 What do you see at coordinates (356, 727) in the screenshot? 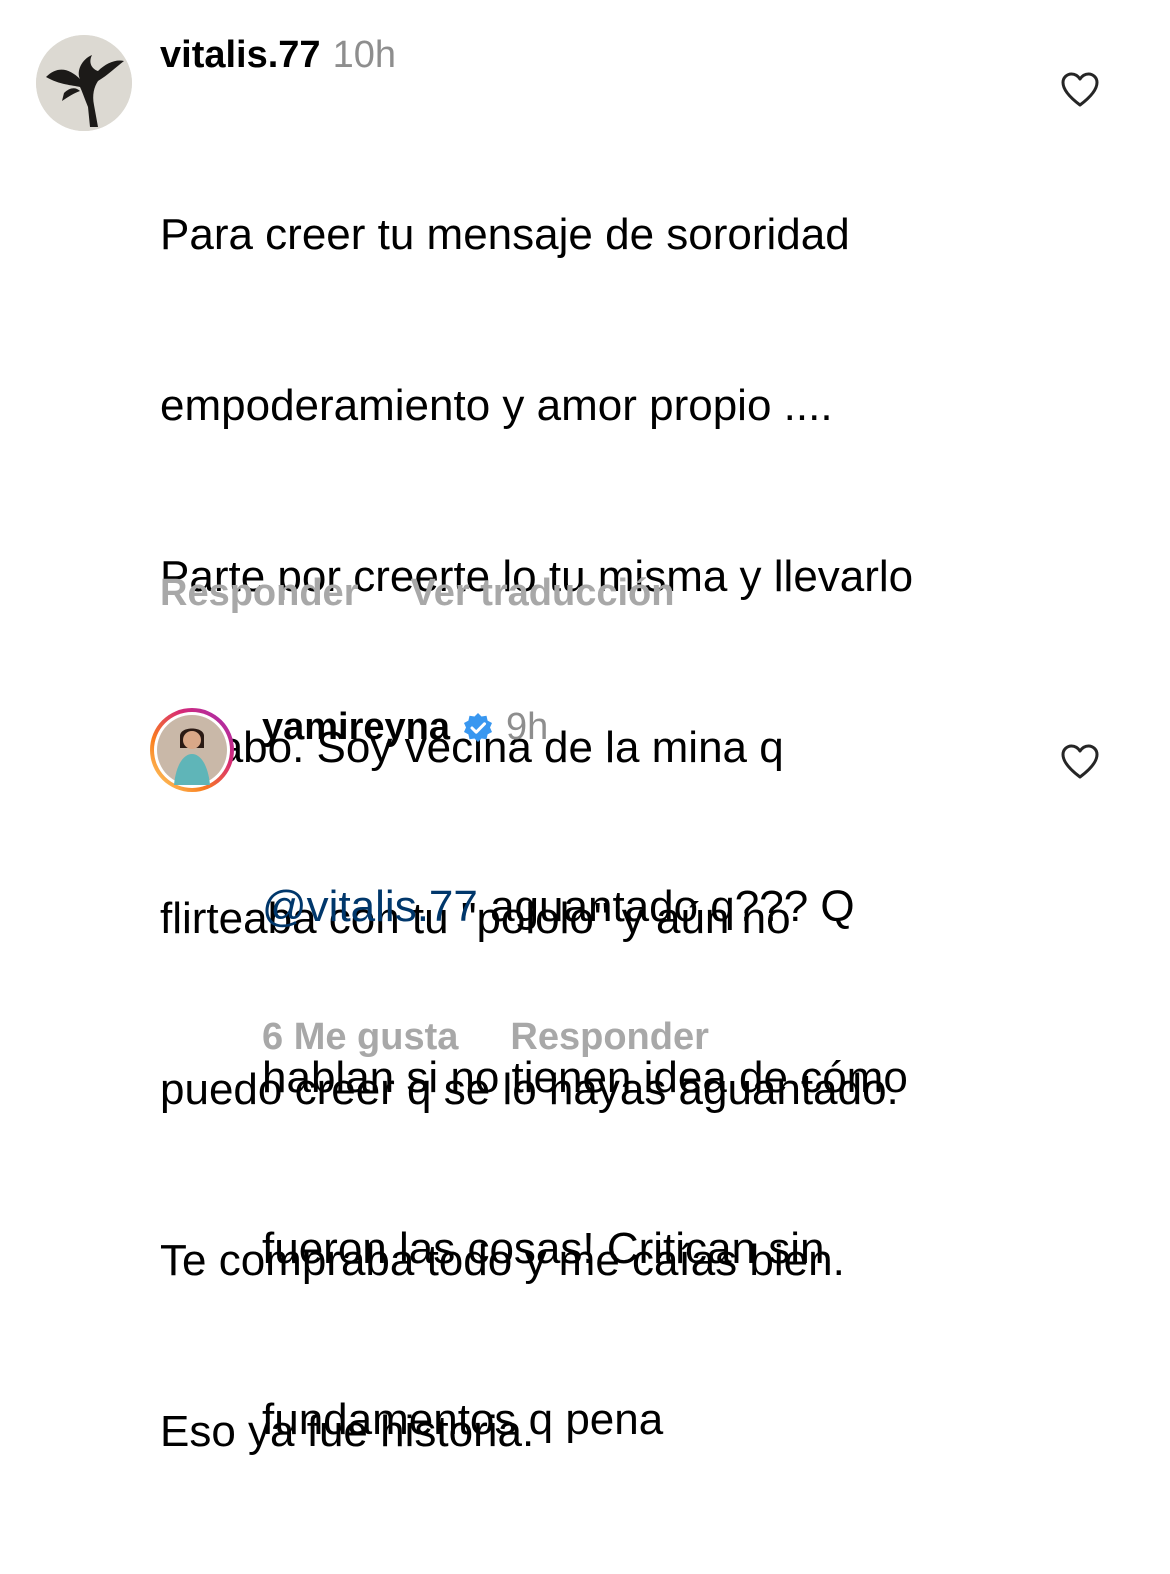
I see `username: yamireyna` at bounding box center [356, 727].